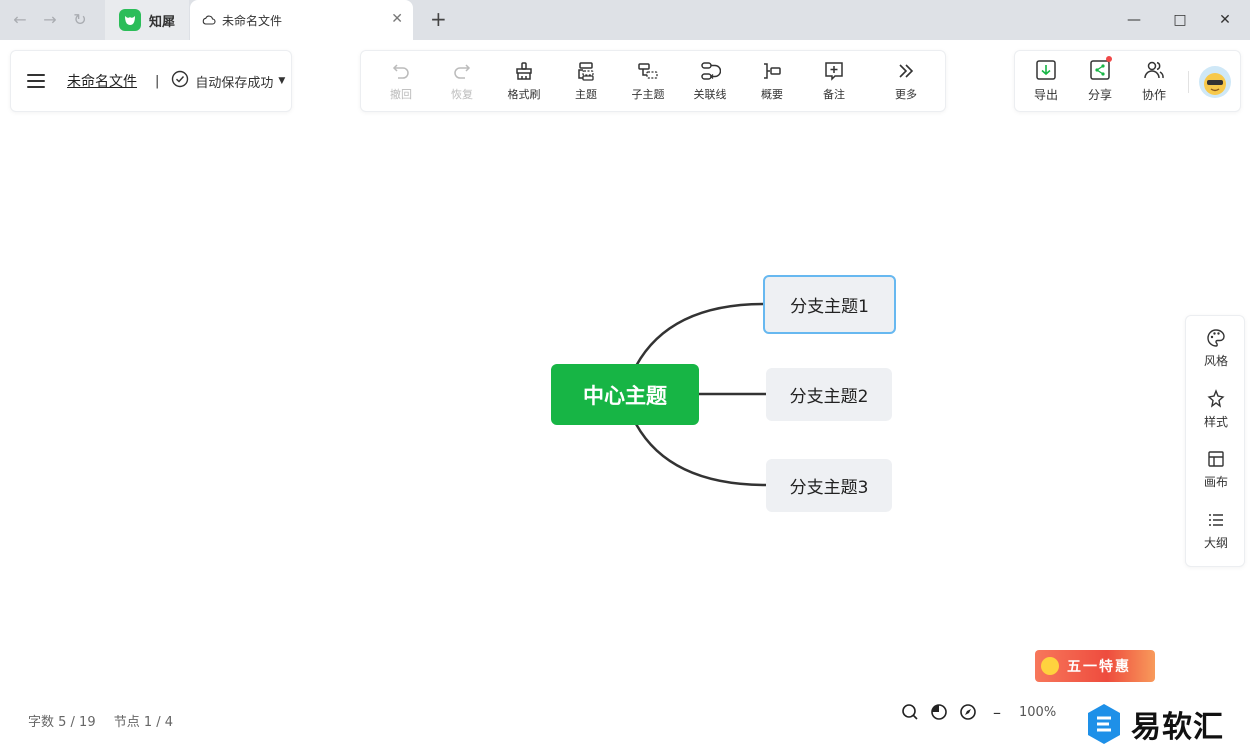 The width and height of the screenshot is (1250, 750). Describe the element at coordinates (1215, 422) in the screenshot. I see `side-label-style: 样式` at that location.